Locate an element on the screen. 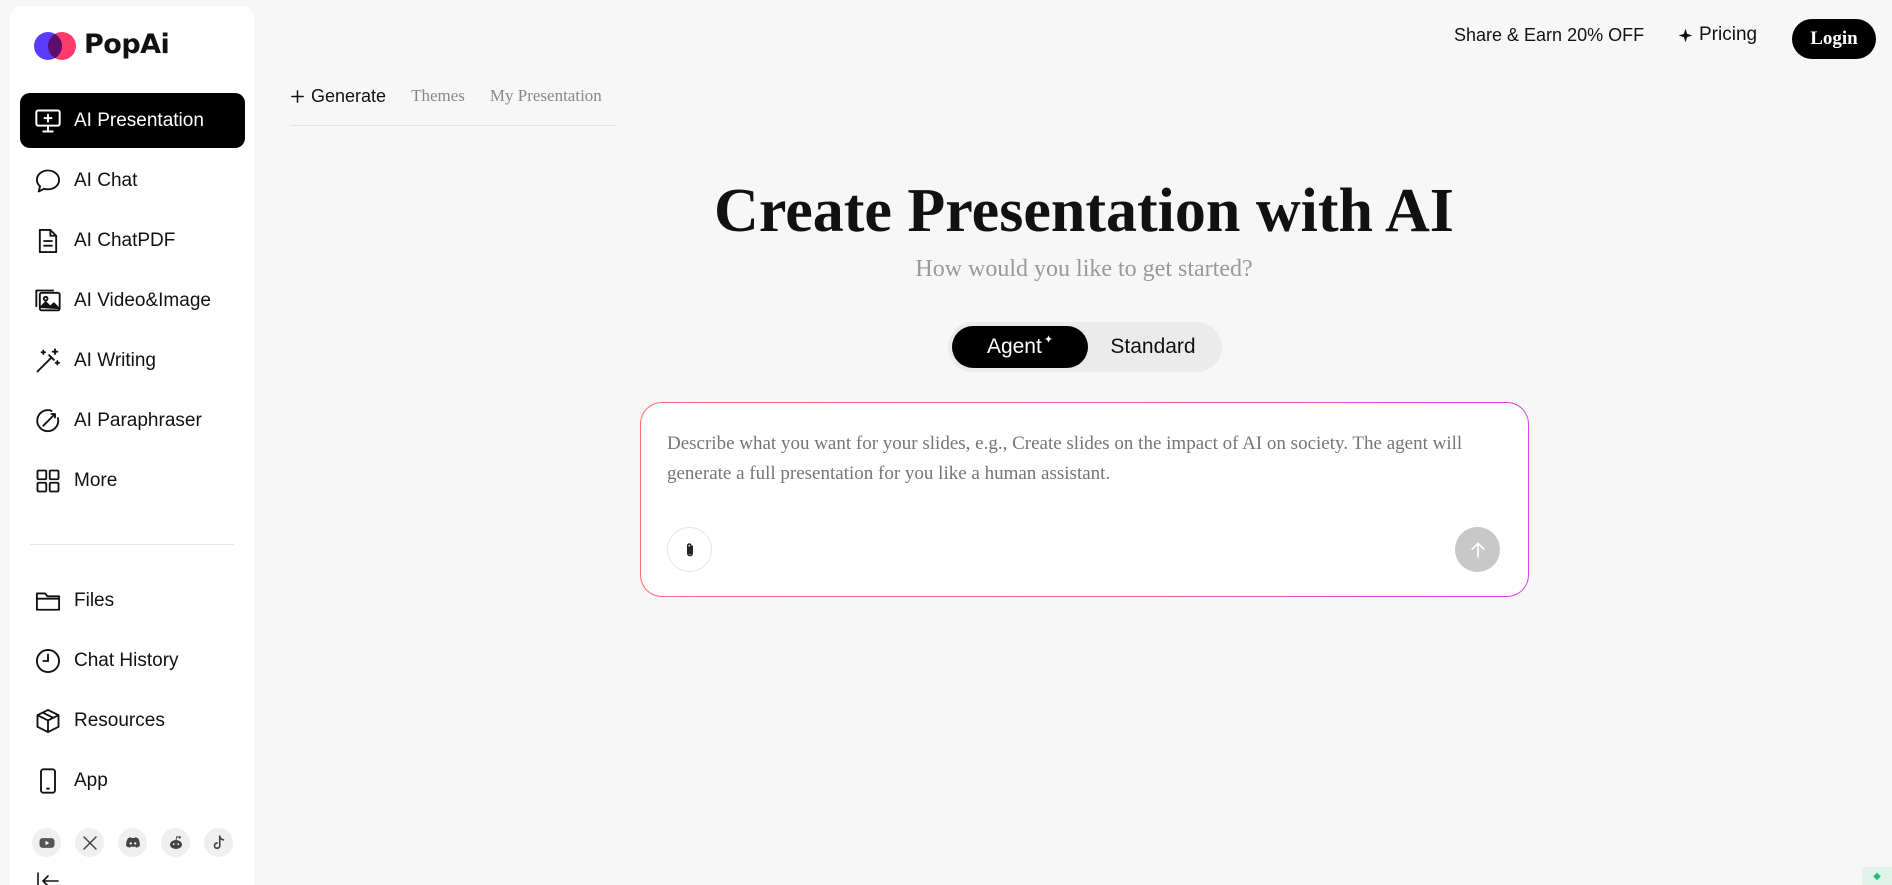 The image size is (1892, 885). arrow-up-icon is located at coordinates (1477, 549).